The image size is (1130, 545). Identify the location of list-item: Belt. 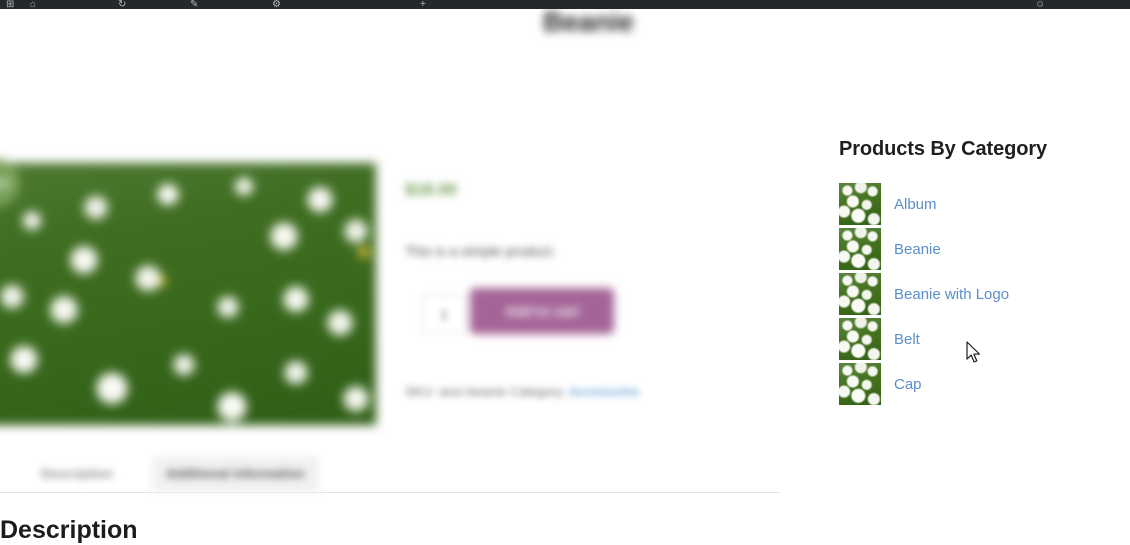
(979, 339).